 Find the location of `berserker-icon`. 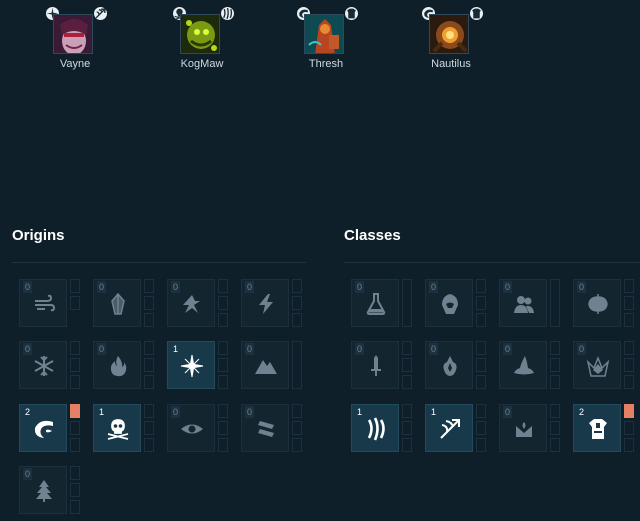

berserker-icon is located at coordinates (598, 304).